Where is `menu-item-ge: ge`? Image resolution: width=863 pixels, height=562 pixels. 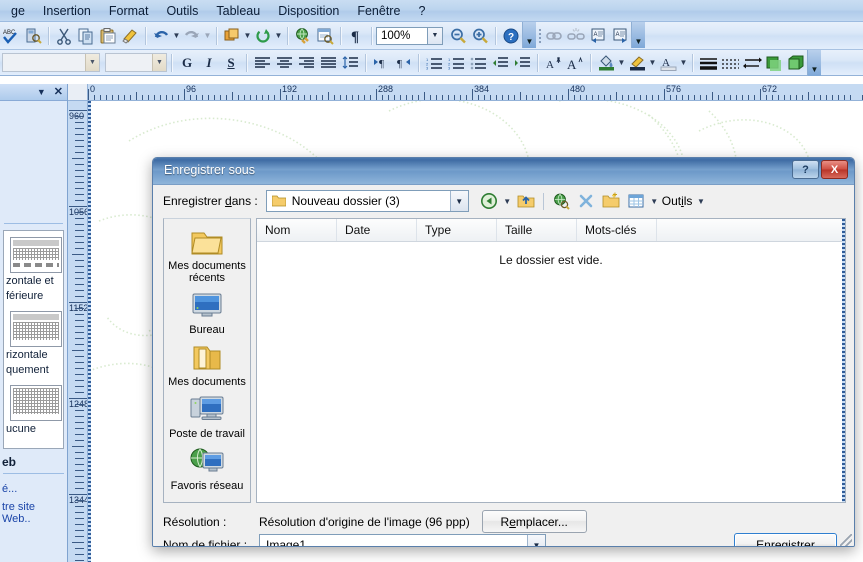 menu-item-ge: ge is located at coordinates (18, 11).